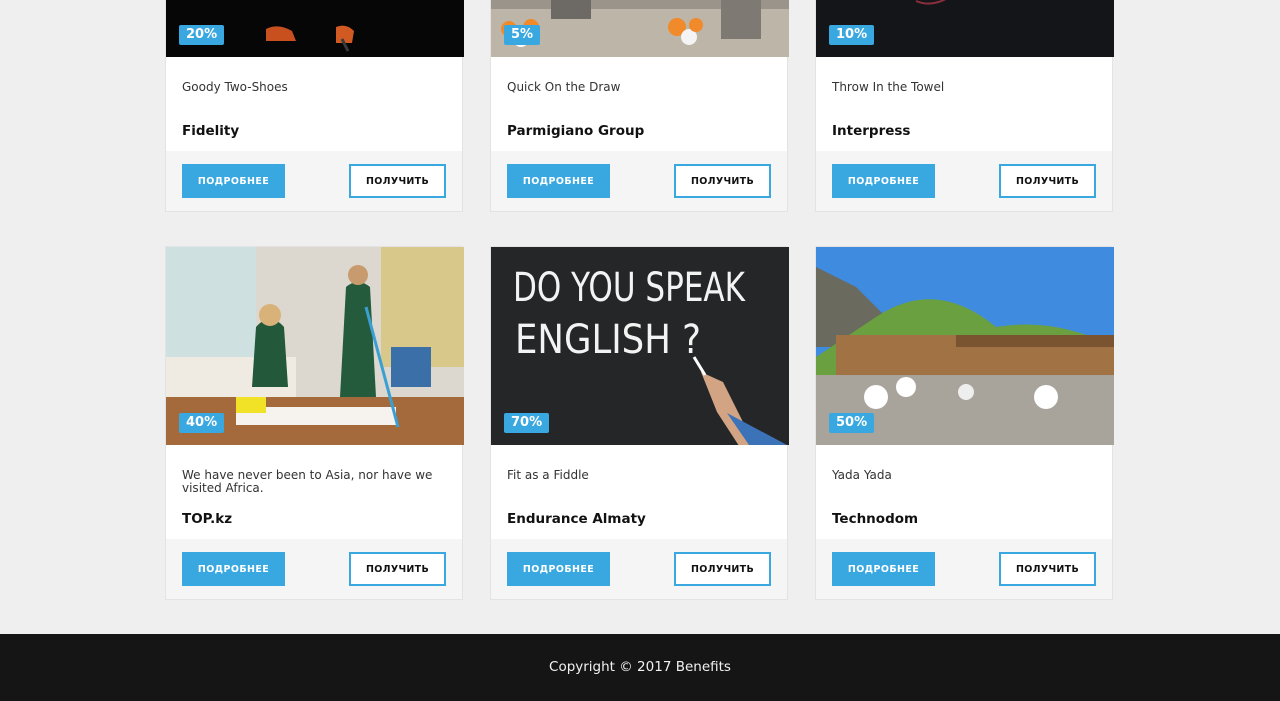 This screenshot has height=701, width=1280. What do you see at coordinates (875, 519) in the screenshot?
I see `company-name: Technodom` at bounding box center [875, 519].